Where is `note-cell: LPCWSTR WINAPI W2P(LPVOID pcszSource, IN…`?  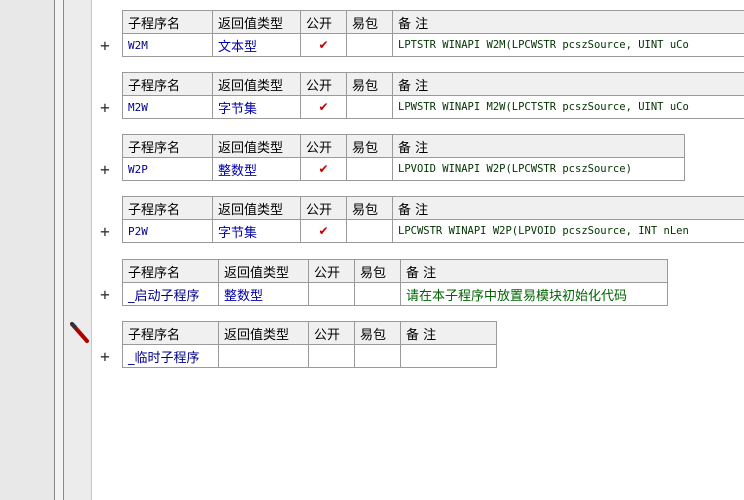
note-cell: LPCWSTR WINAPI W2P(LPVOID pcszSource, IN… is located at coordinates (568, 231).